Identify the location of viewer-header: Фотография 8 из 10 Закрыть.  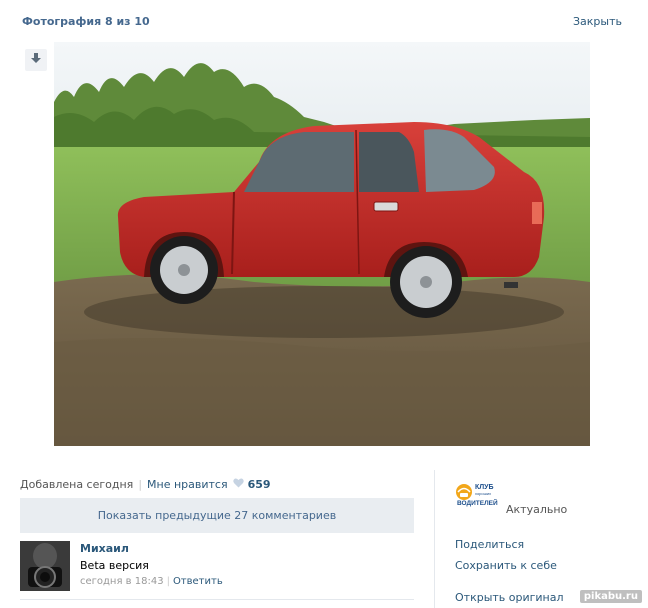
(322, 24).